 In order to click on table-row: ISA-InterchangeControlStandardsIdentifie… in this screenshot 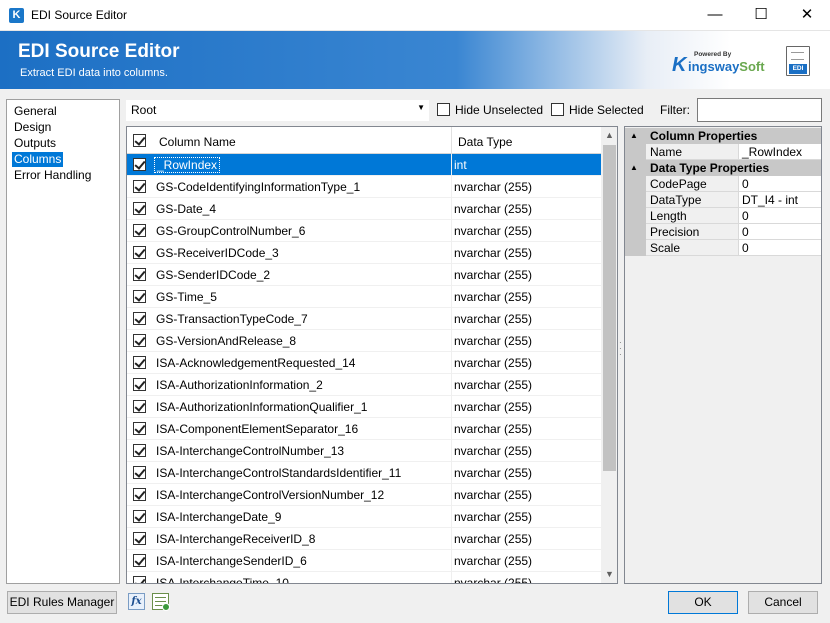, I will do `click(364, 473)`.